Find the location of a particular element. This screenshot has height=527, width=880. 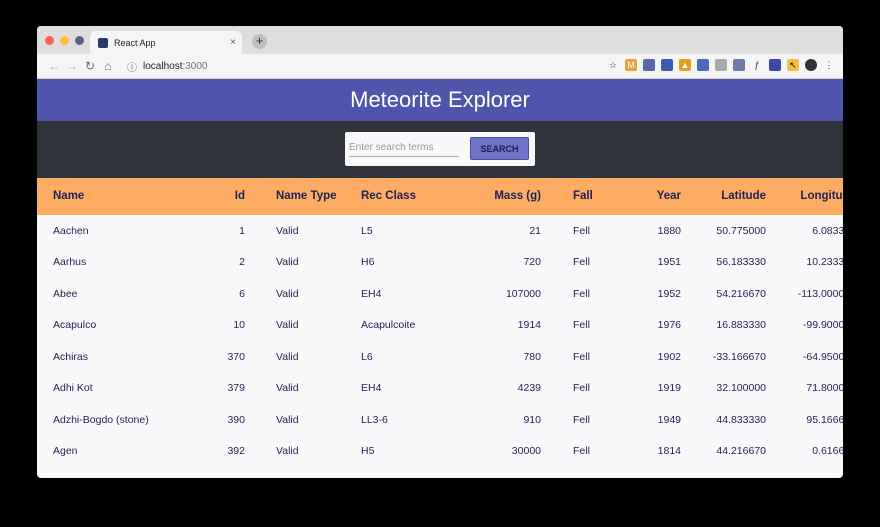

cell-id: 398 is located at coordinates (213, 472).